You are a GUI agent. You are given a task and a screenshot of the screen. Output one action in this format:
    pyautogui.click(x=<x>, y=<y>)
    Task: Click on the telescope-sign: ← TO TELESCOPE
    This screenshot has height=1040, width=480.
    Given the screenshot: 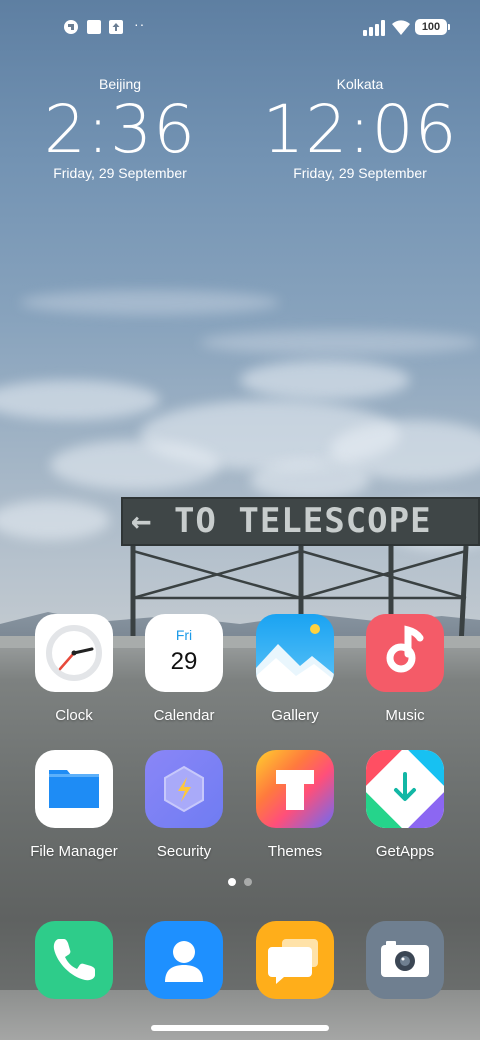 What is the action you would take?
    pyautogui.click(x=300, y=521)
    